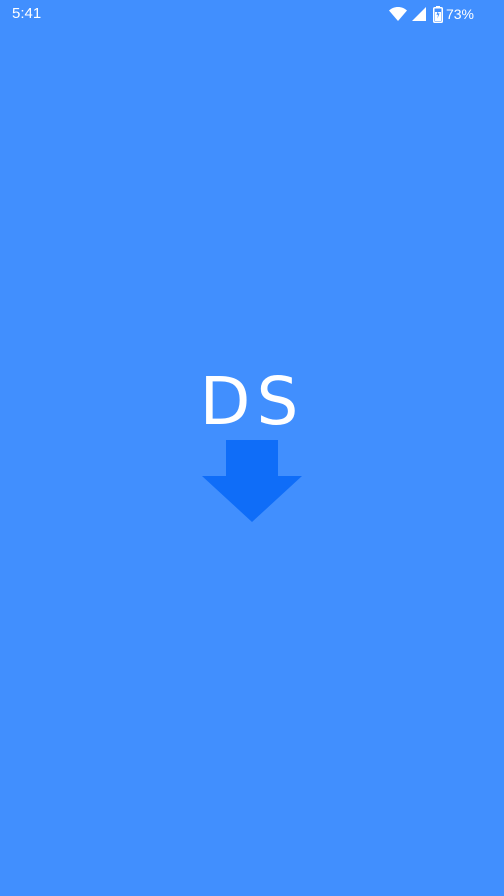 This screenshot has width=504, height=896. What do you see at coordinates (418, 14) in the screenshot?
I see `cell-signal-icon` at bounding box center [418, 14].